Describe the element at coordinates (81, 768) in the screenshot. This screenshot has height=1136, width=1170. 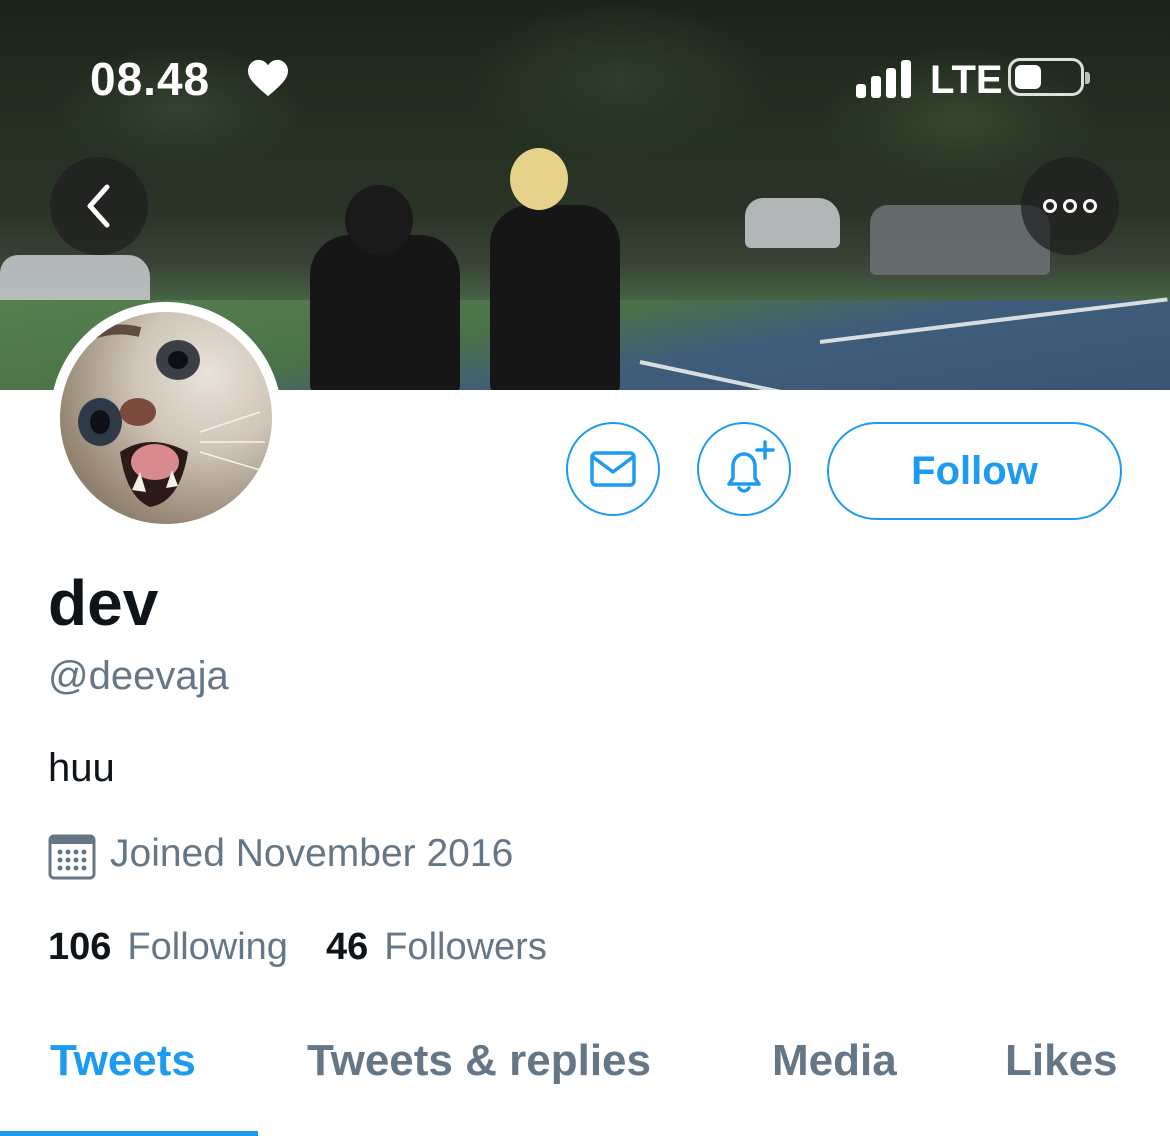
I see `profile-bio: huu` at that location.